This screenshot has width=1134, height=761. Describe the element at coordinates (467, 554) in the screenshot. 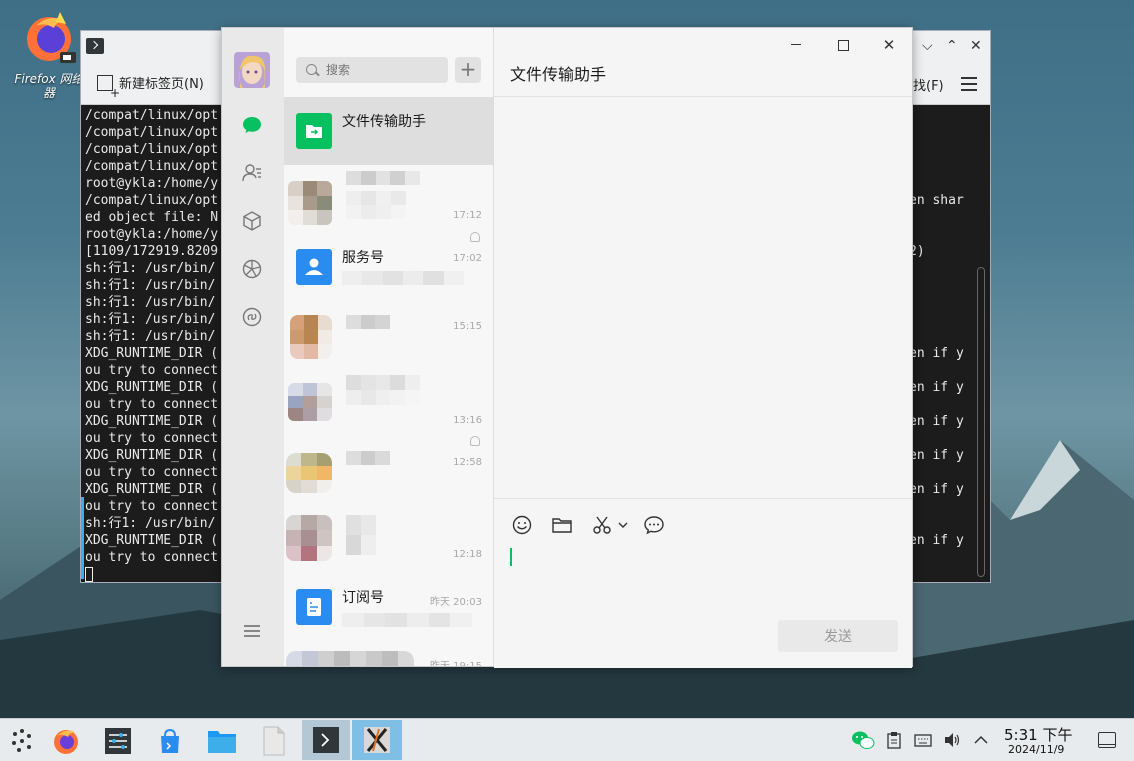

I see `chat-time: 12:18` at that location.